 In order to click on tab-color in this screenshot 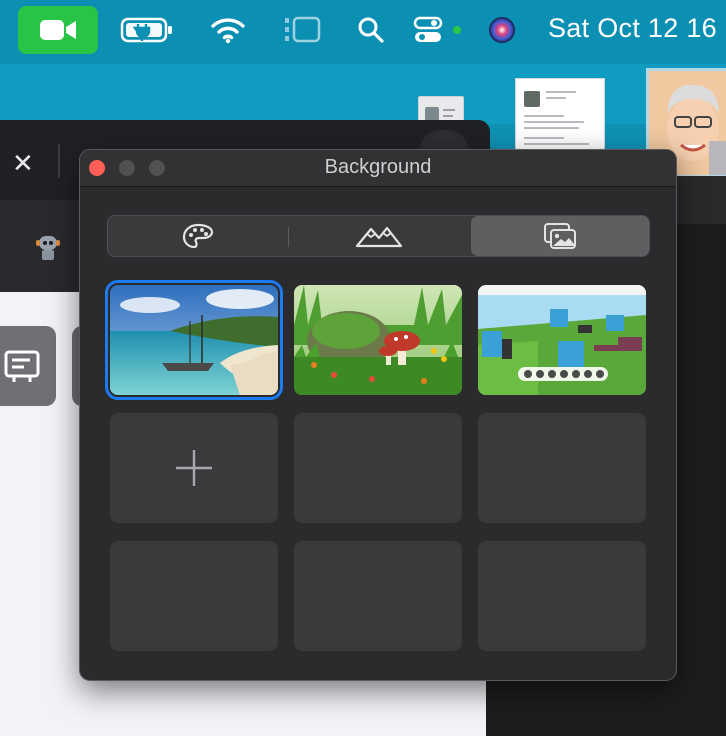, I will do `click(198, 236)`.